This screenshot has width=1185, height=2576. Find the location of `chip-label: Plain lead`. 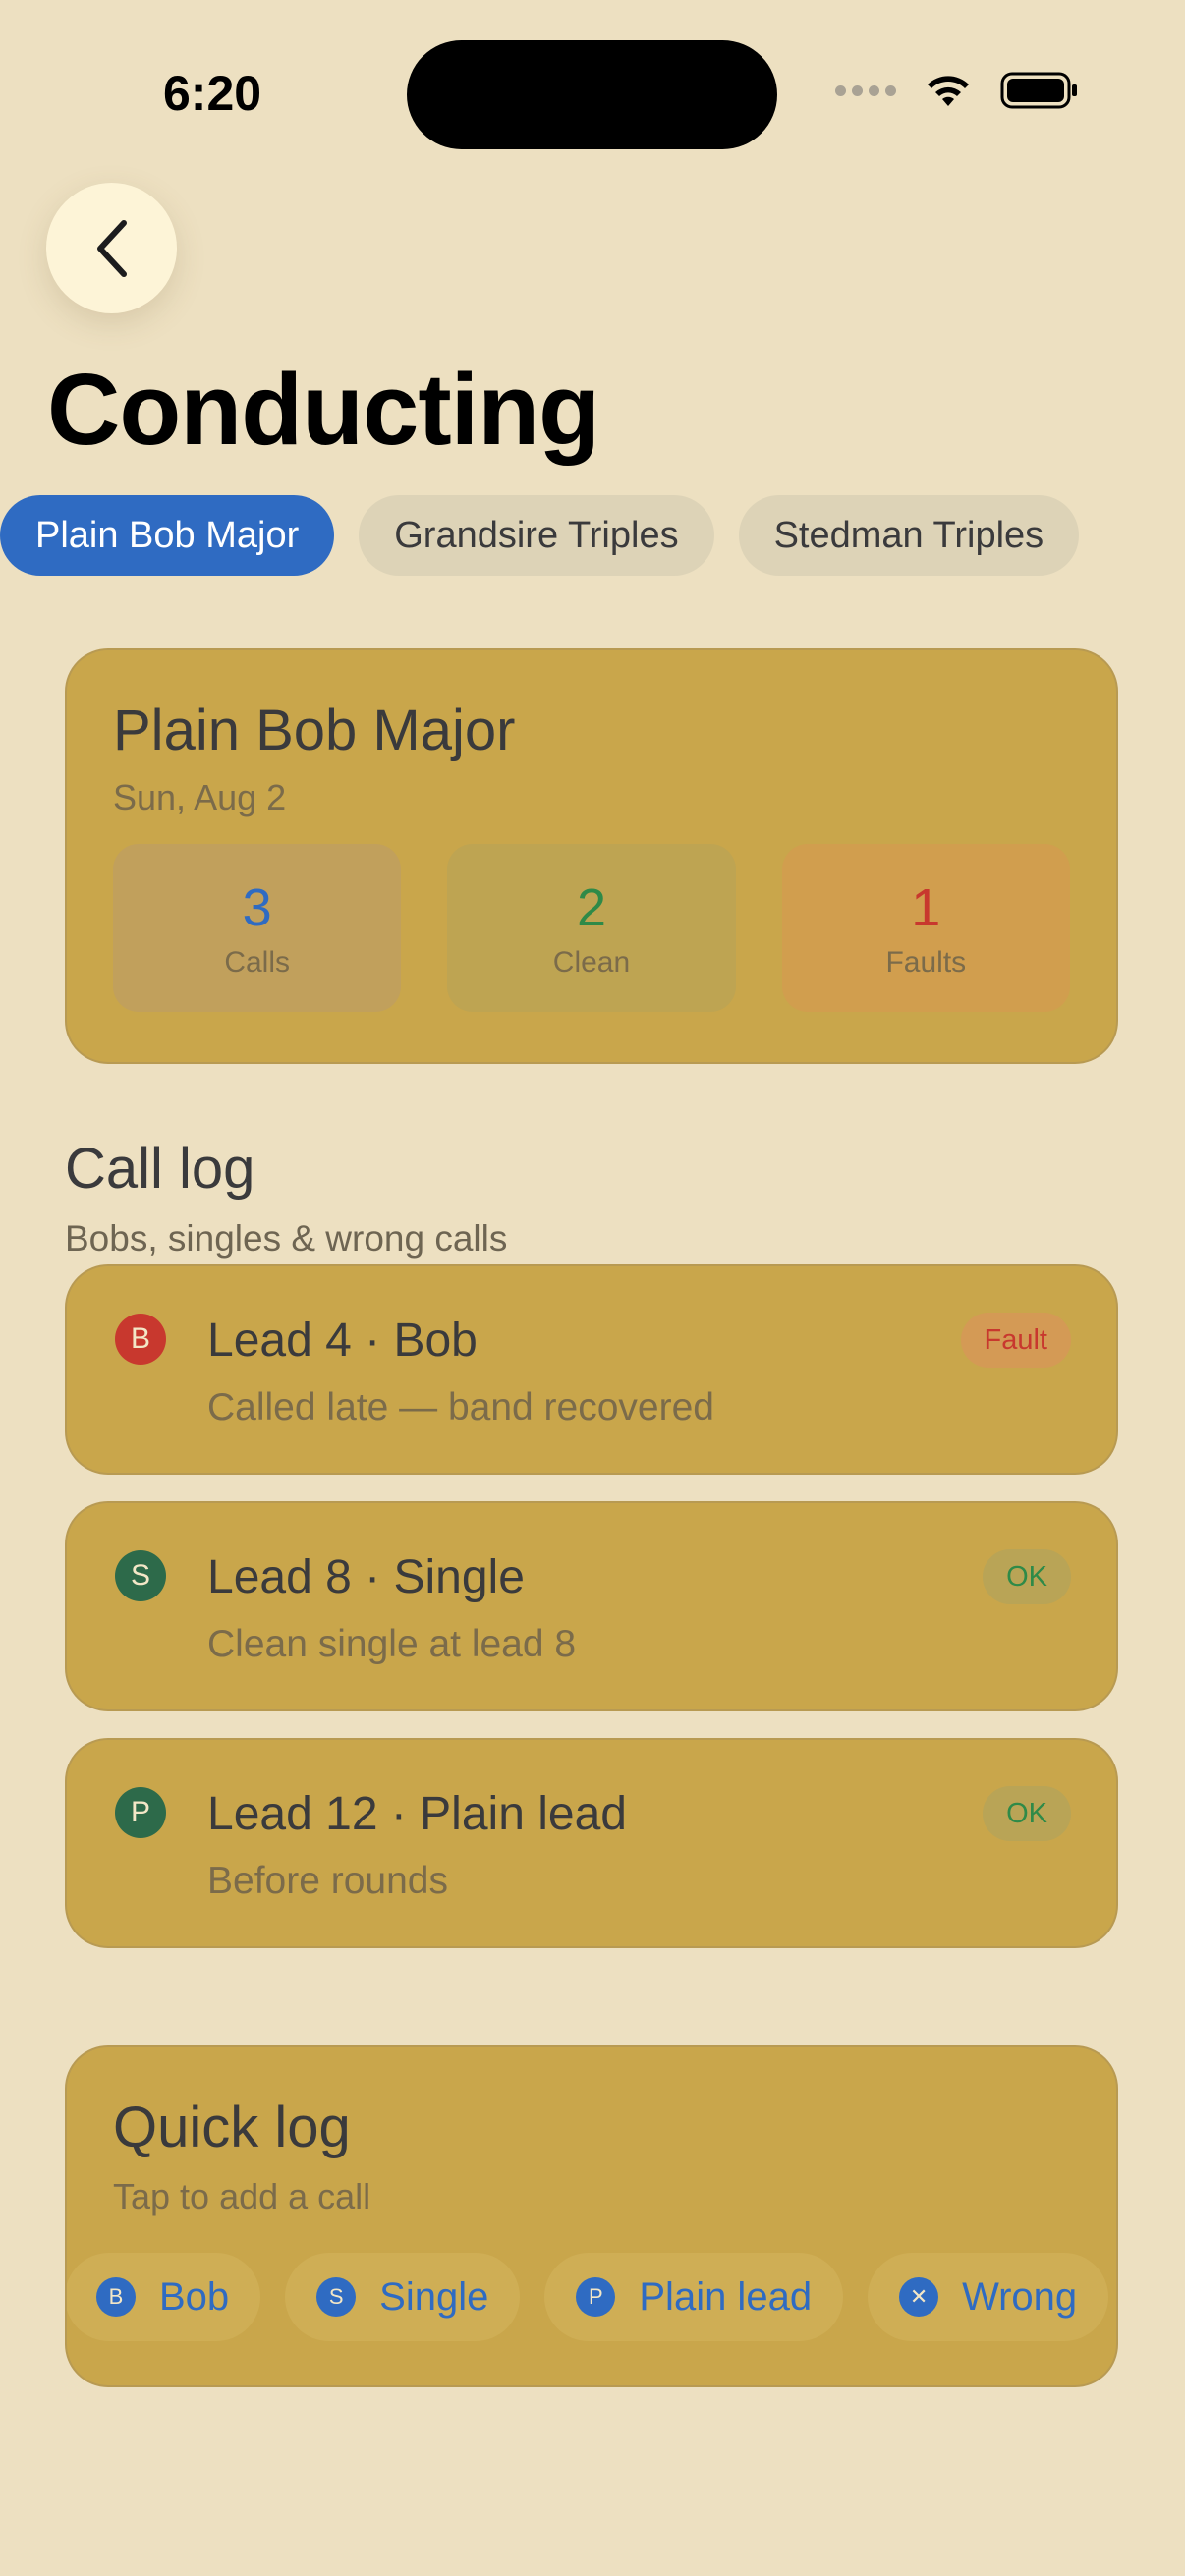

chip-label: Plain lead is located at coordinates (726, 2296).